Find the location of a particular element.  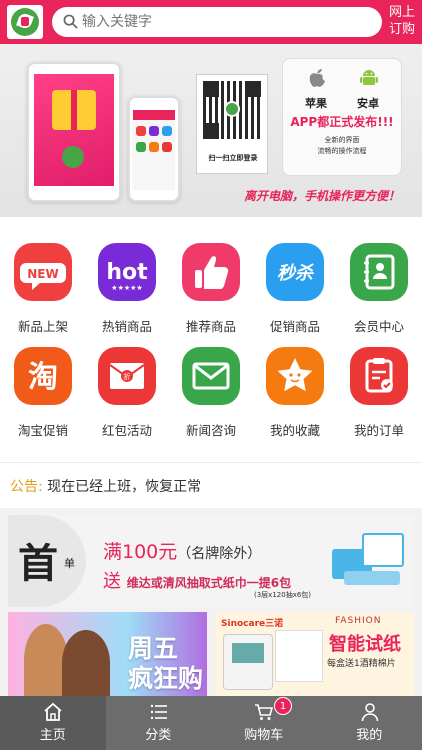

gift-icon is located at coordinates (74, 110).